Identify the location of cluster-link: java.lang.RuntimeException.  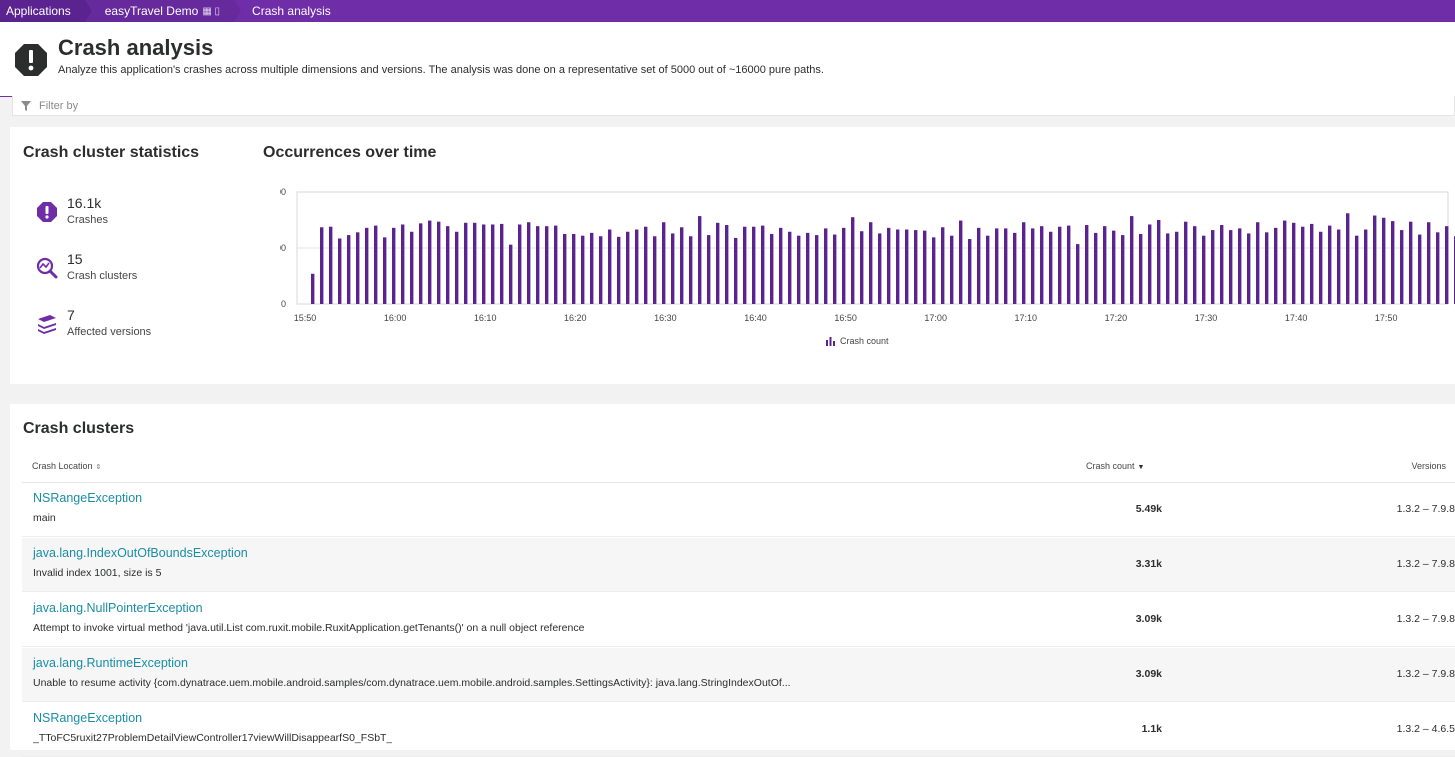
(110, 663).